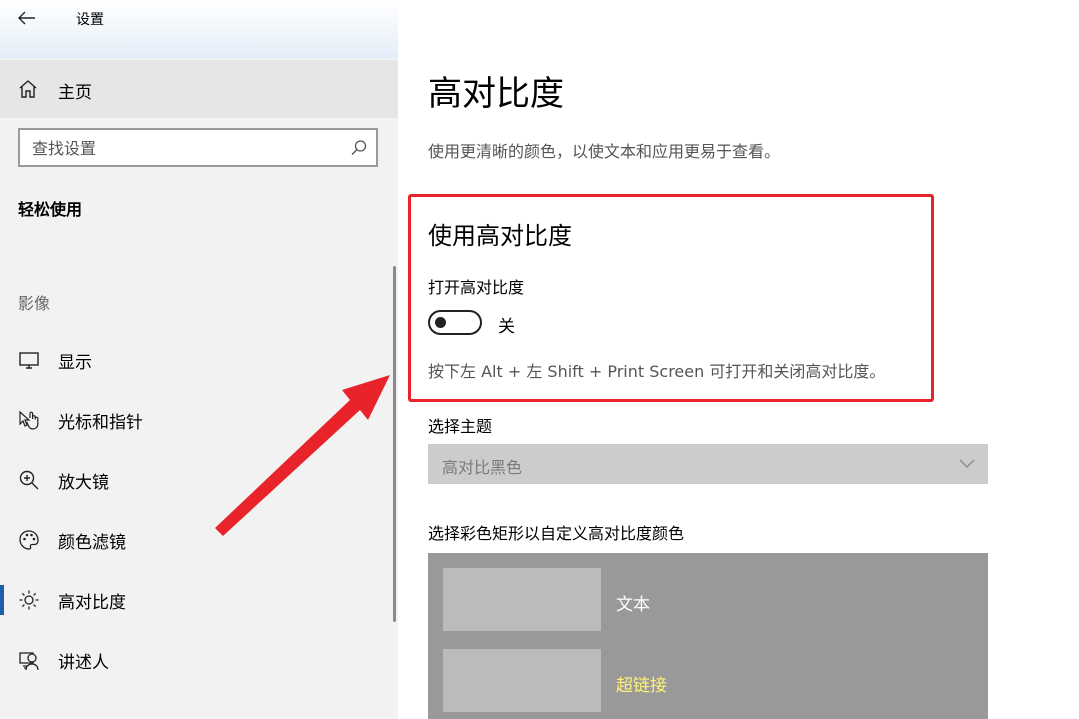 This screenshot has width=1079, height=719. I want to click on toggle-label: 打开高对比度, so click(476, 287).